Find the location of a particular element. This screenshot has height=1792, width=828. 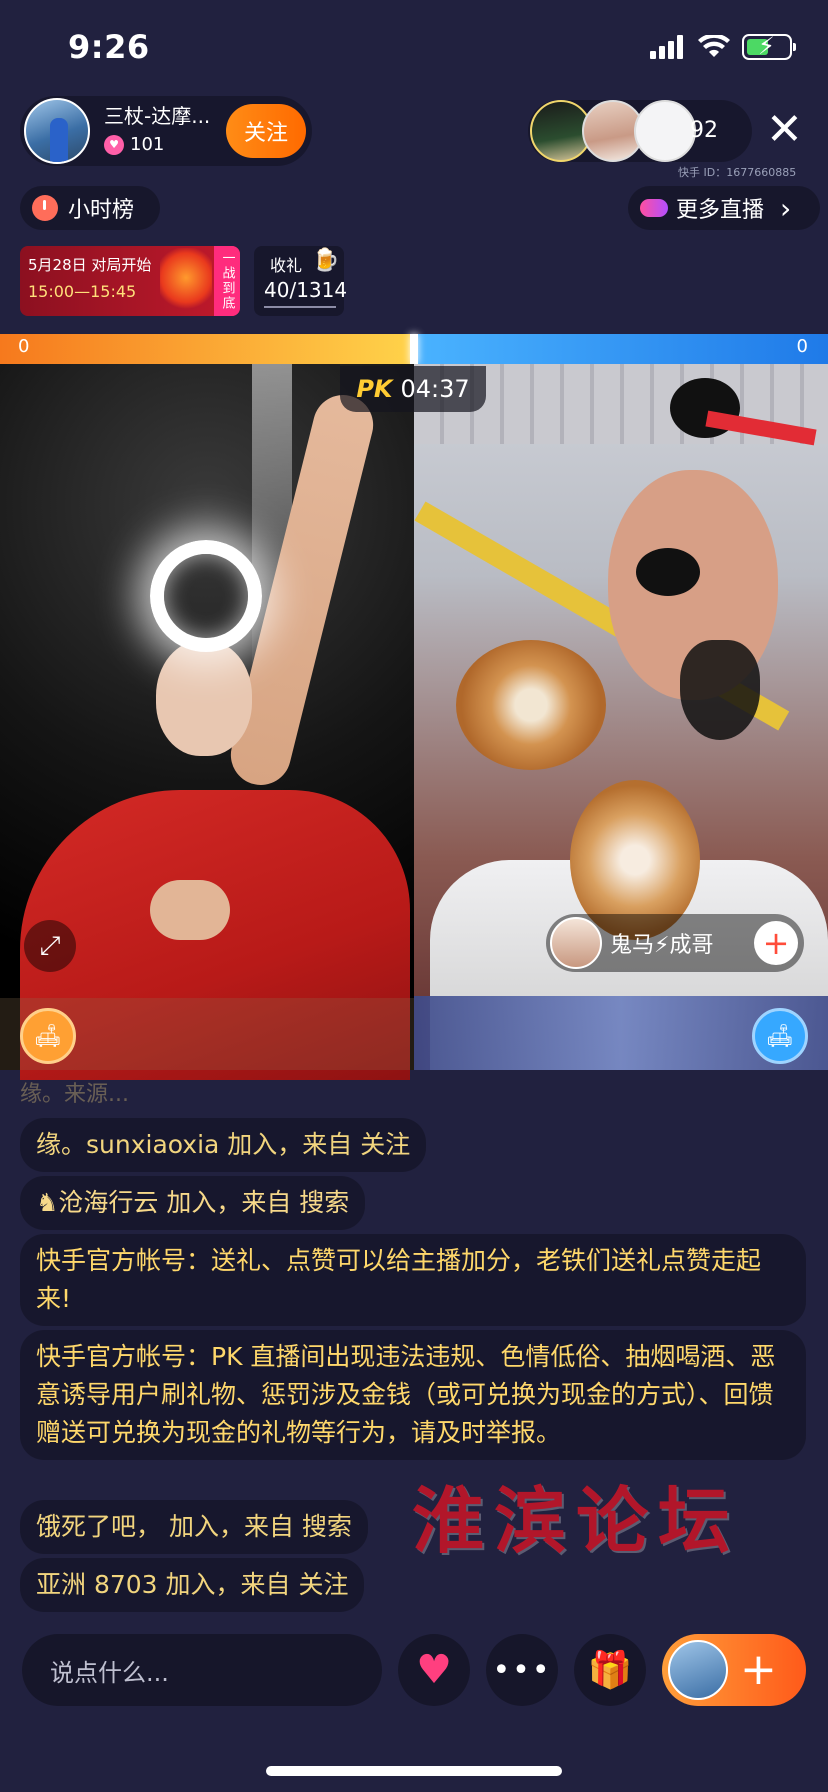

pk-score-left: 0 is located at coordinates (24, 346).